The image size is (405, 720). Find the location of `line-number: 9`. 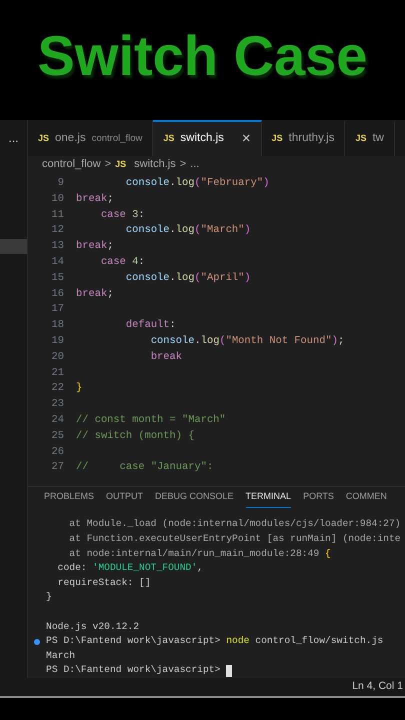

line-number: 9 is located at coordinates (60, 184).